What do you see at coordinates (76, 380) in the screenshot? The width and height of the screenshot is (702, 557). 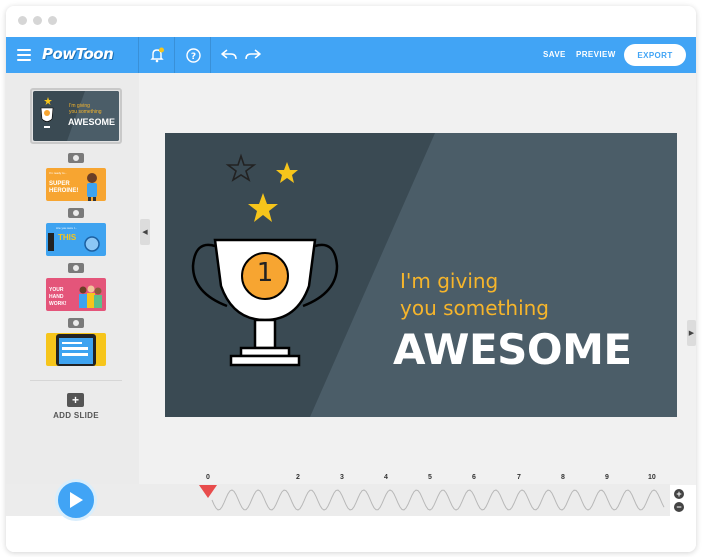 I see `sidebar-divider` at bounding box center [76, 380].